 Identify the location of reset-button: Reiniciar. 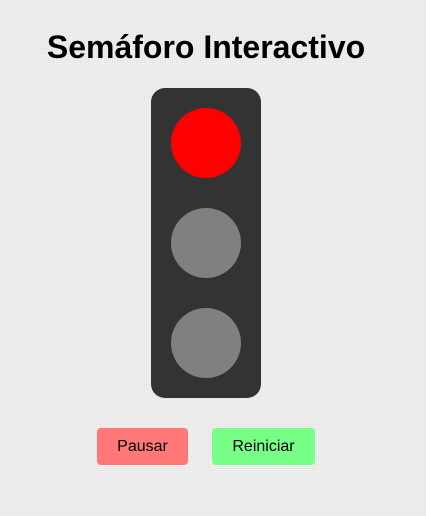
(263, 446).